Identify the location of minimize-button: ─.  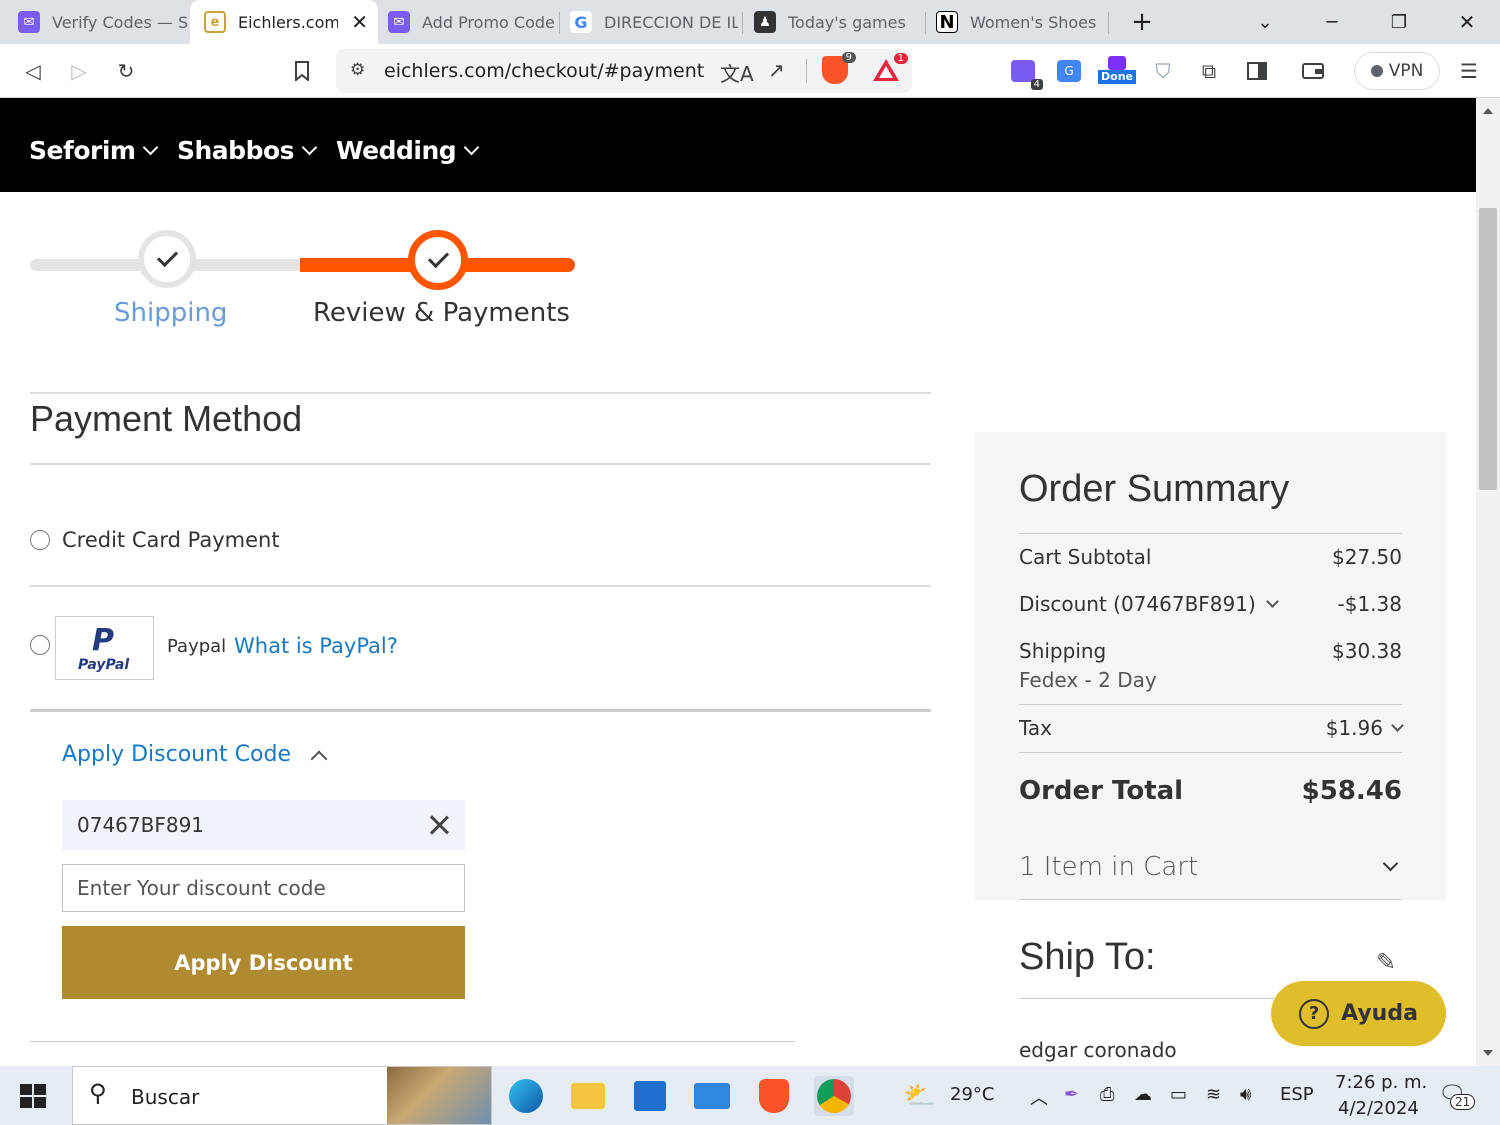
(1332, 22).